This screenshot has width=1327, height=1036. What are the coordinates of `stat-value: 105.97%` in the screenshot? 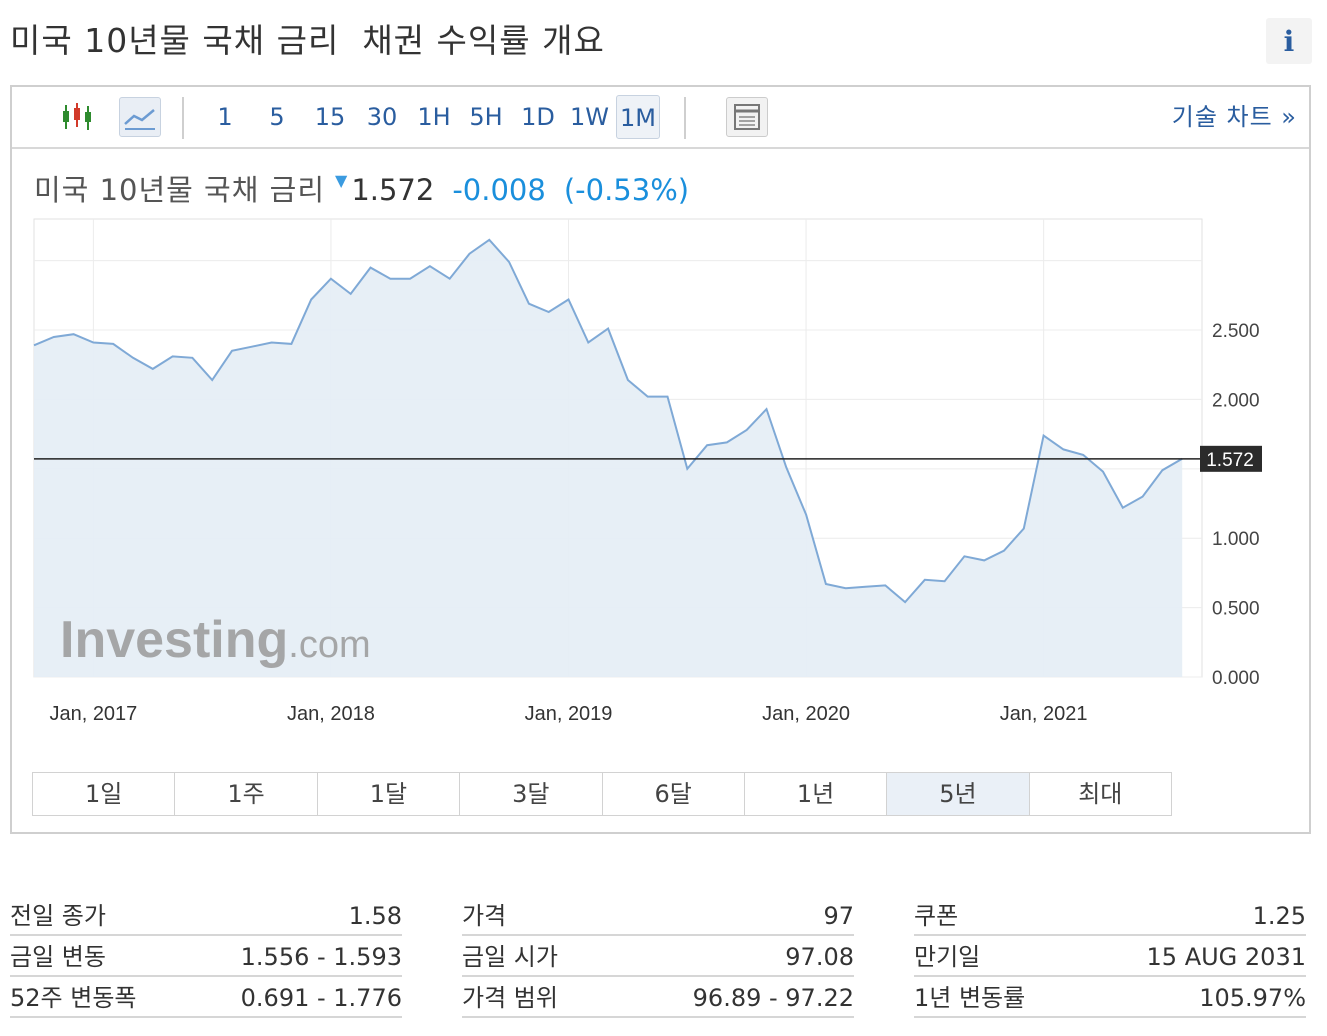 It's located at (1252, 998).